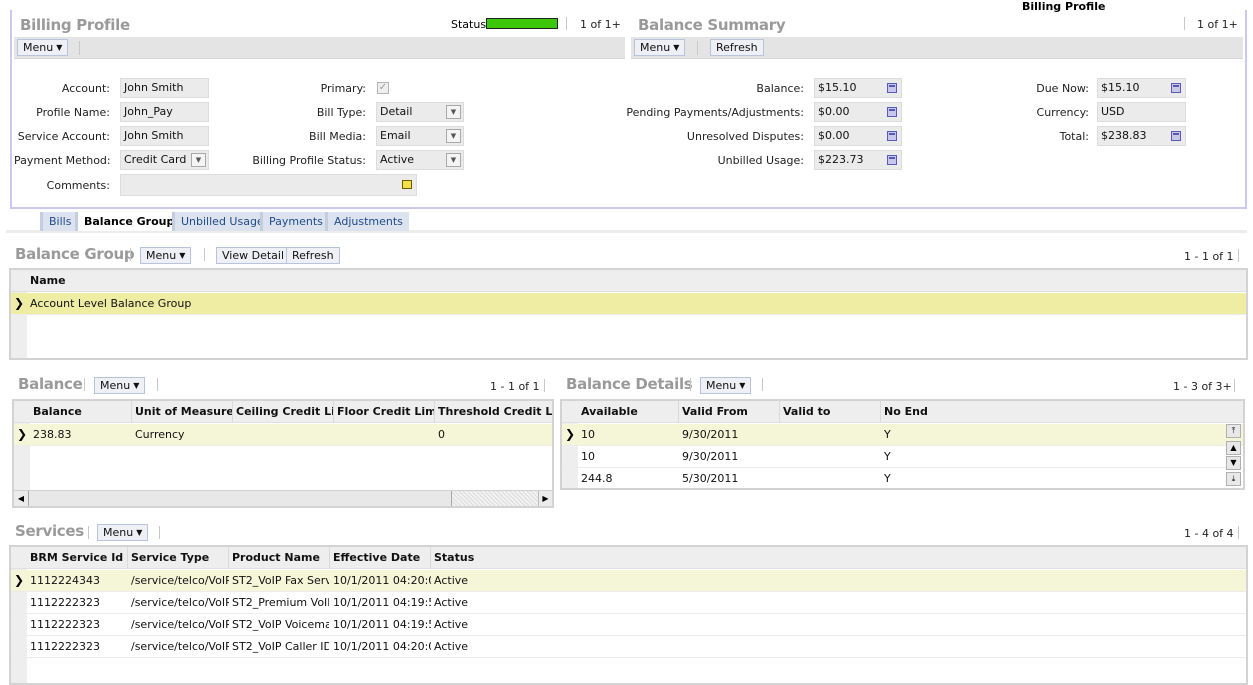 Image resolution: width=1253 pixels, height=685 pixels. I want to click on balance-summary-menu-button: Menu ▼, so click(660, 47).